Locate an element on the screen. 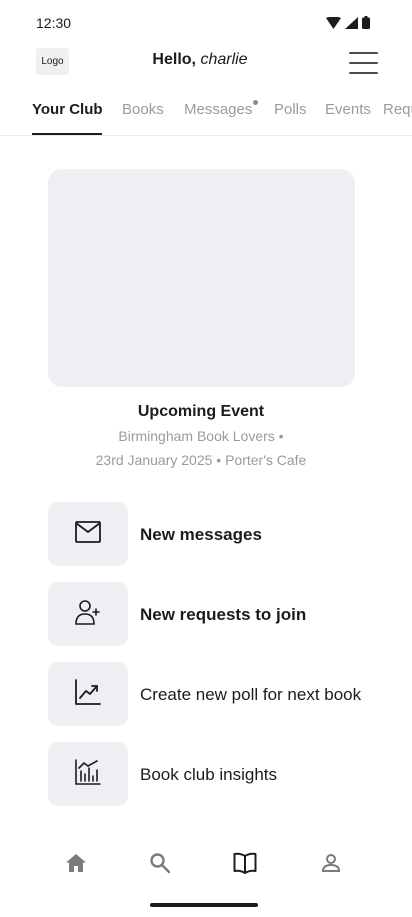  book-icon is located at coordinates (245, 865).